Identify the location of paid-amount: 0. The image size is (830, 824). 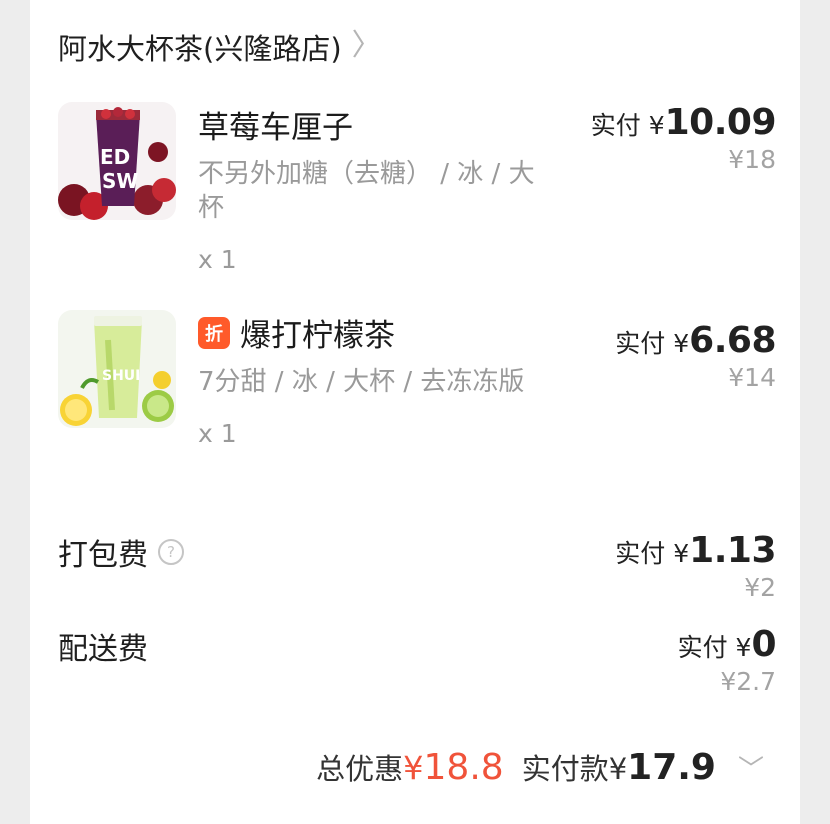
(763, 644).